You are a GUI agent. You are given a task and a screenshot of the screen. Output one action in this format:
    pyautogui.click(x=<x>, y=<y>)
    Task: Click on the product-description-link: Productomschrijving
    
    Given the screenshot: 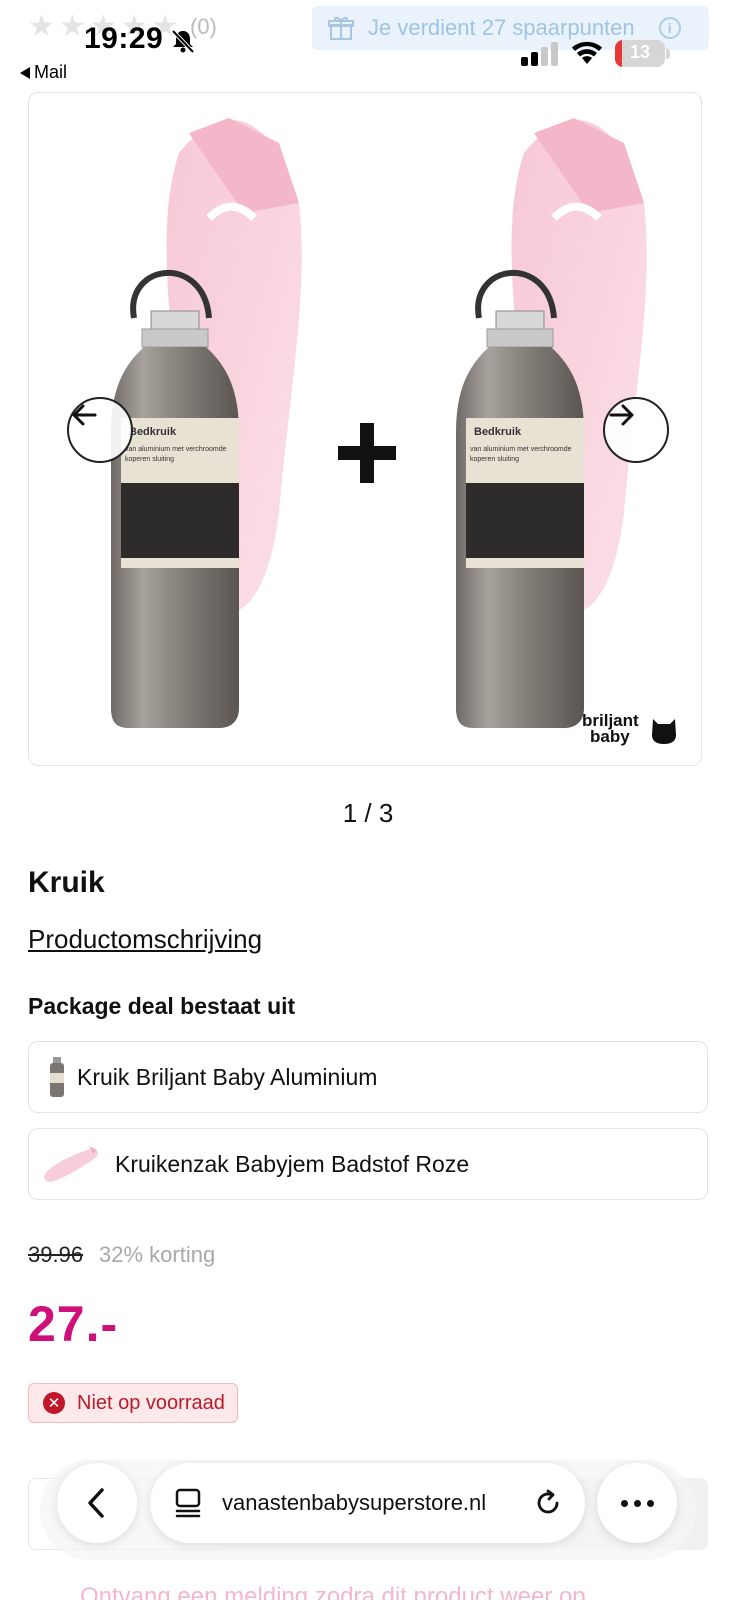 What is the action you would take?
    pyautogui.click(x=145, y=939)
    